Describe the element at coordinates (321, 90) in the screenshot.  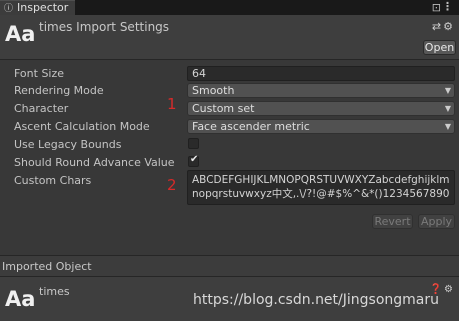
I see `rendering-mode-dropdown: Smooth ▼` at that location.